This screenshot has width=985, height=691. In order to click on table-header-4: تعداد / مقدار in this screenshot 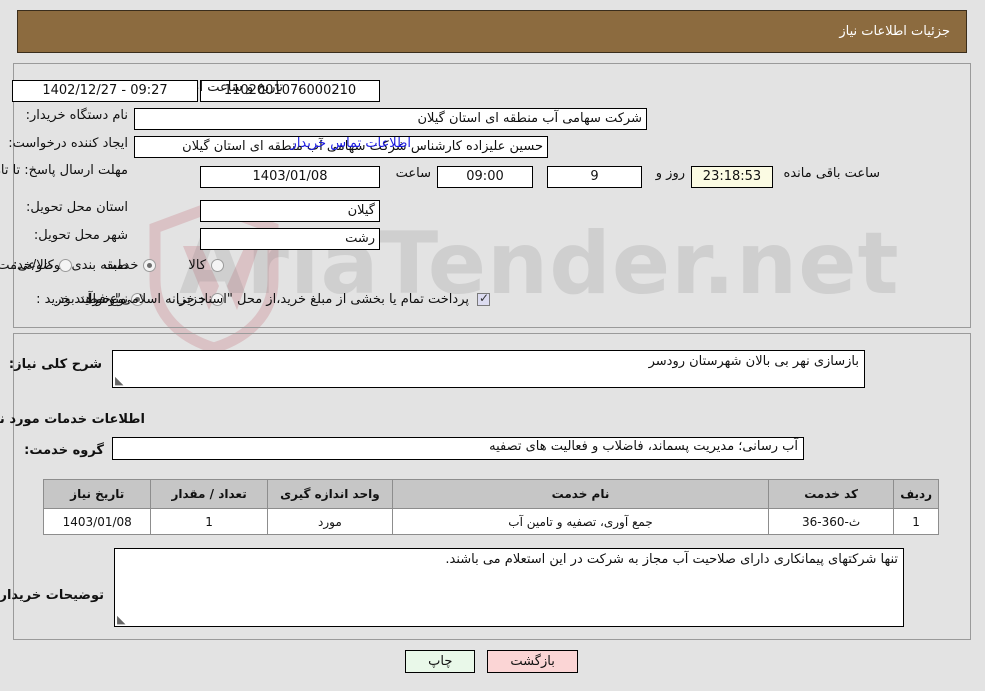, I will do `click(210, 494)`.